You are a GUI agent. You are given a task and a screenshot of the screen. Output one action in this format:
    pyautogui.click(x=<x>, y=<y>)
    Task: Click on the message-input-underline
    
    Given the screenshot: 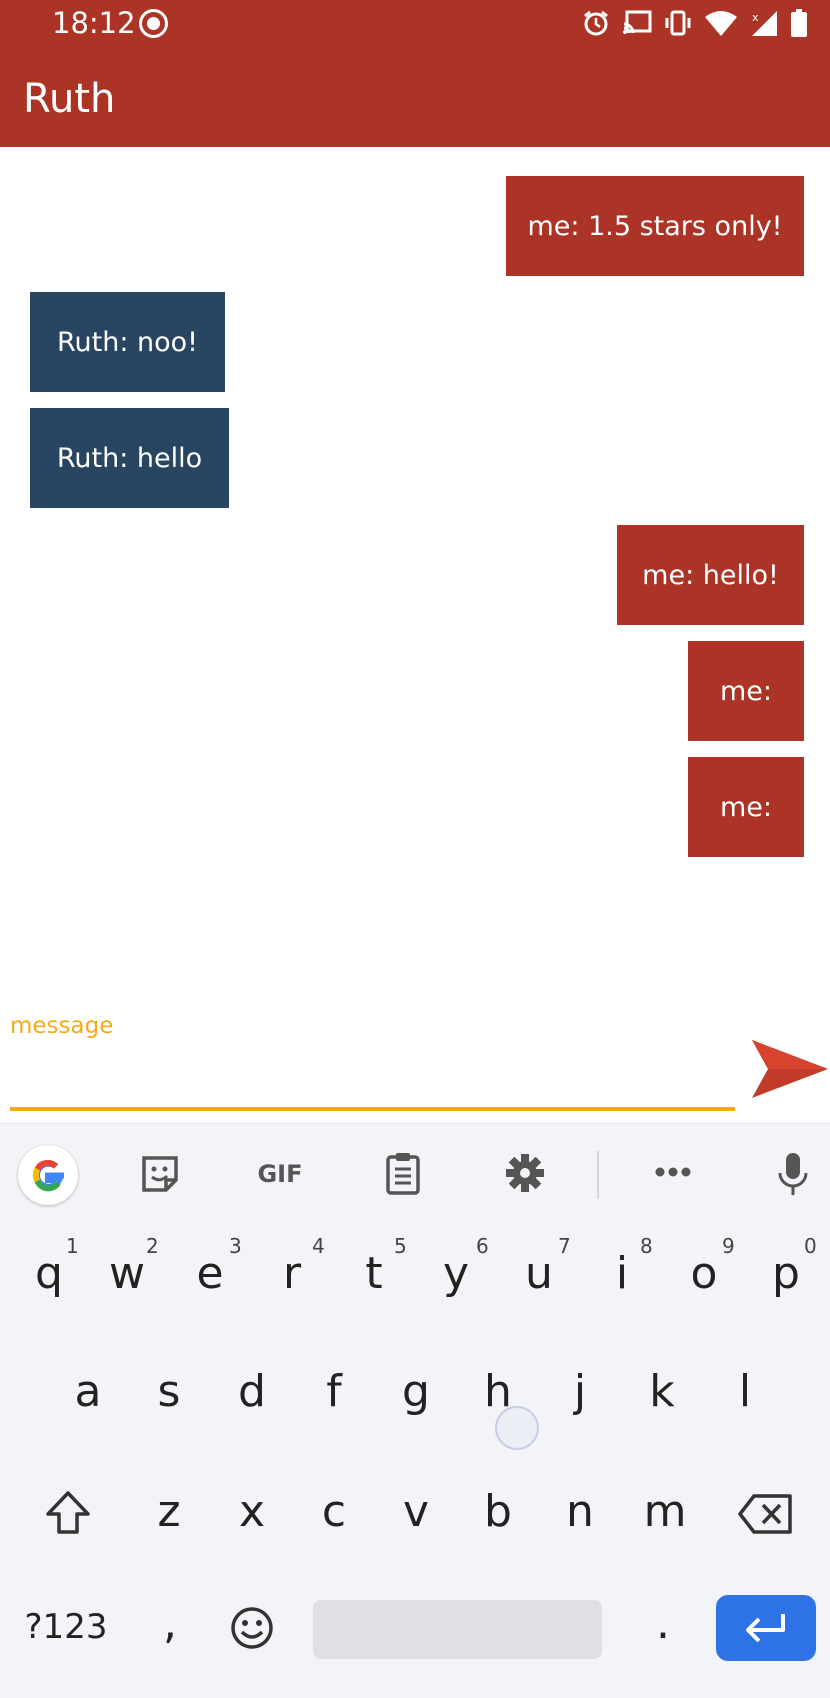 What is the action you would take?
    pyautogui.click(x=372, y=1109)
    